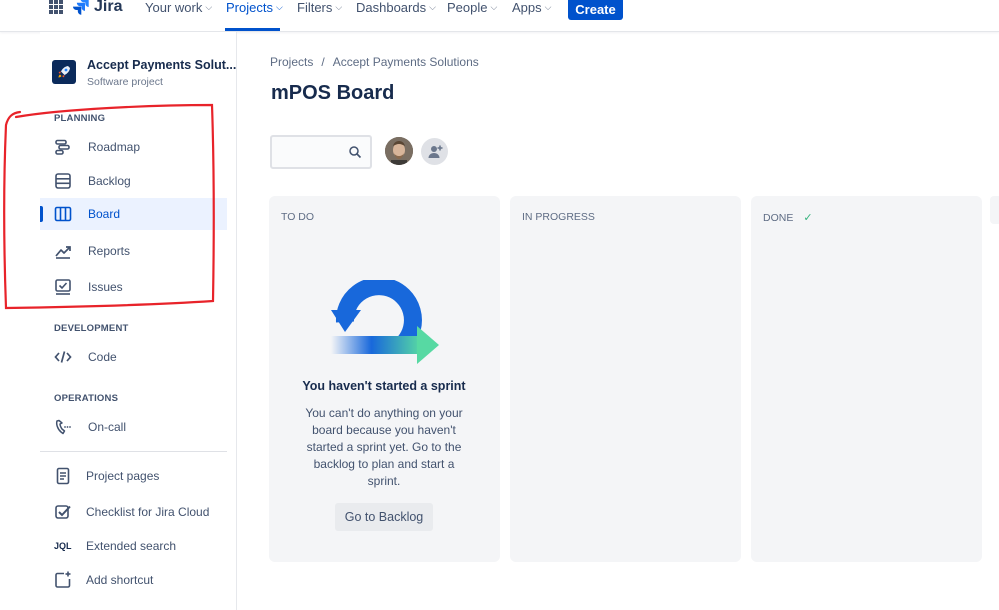 Image resolution: width=999 pixels, height=610 pixels. What do you see at coordinates (384, 517) in the screenshot?
I see `go-to-backlog-button: Go to Backlog` at bounding box center [384, 517].